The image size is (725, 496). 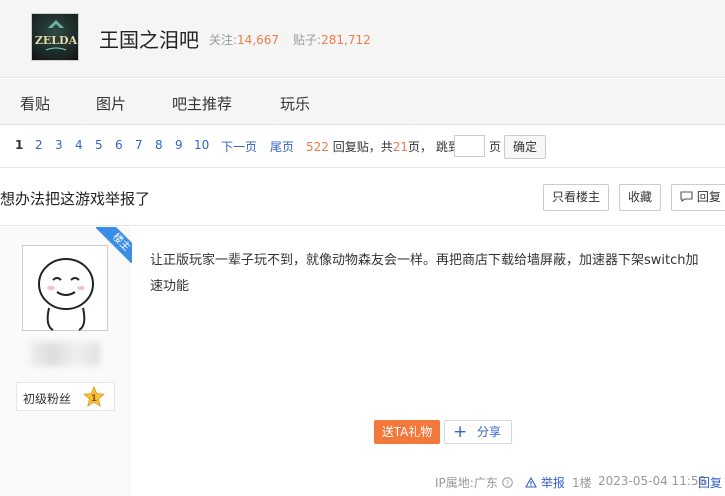 I want to click on level-star-icon: 1, so click(x=94, y=396).